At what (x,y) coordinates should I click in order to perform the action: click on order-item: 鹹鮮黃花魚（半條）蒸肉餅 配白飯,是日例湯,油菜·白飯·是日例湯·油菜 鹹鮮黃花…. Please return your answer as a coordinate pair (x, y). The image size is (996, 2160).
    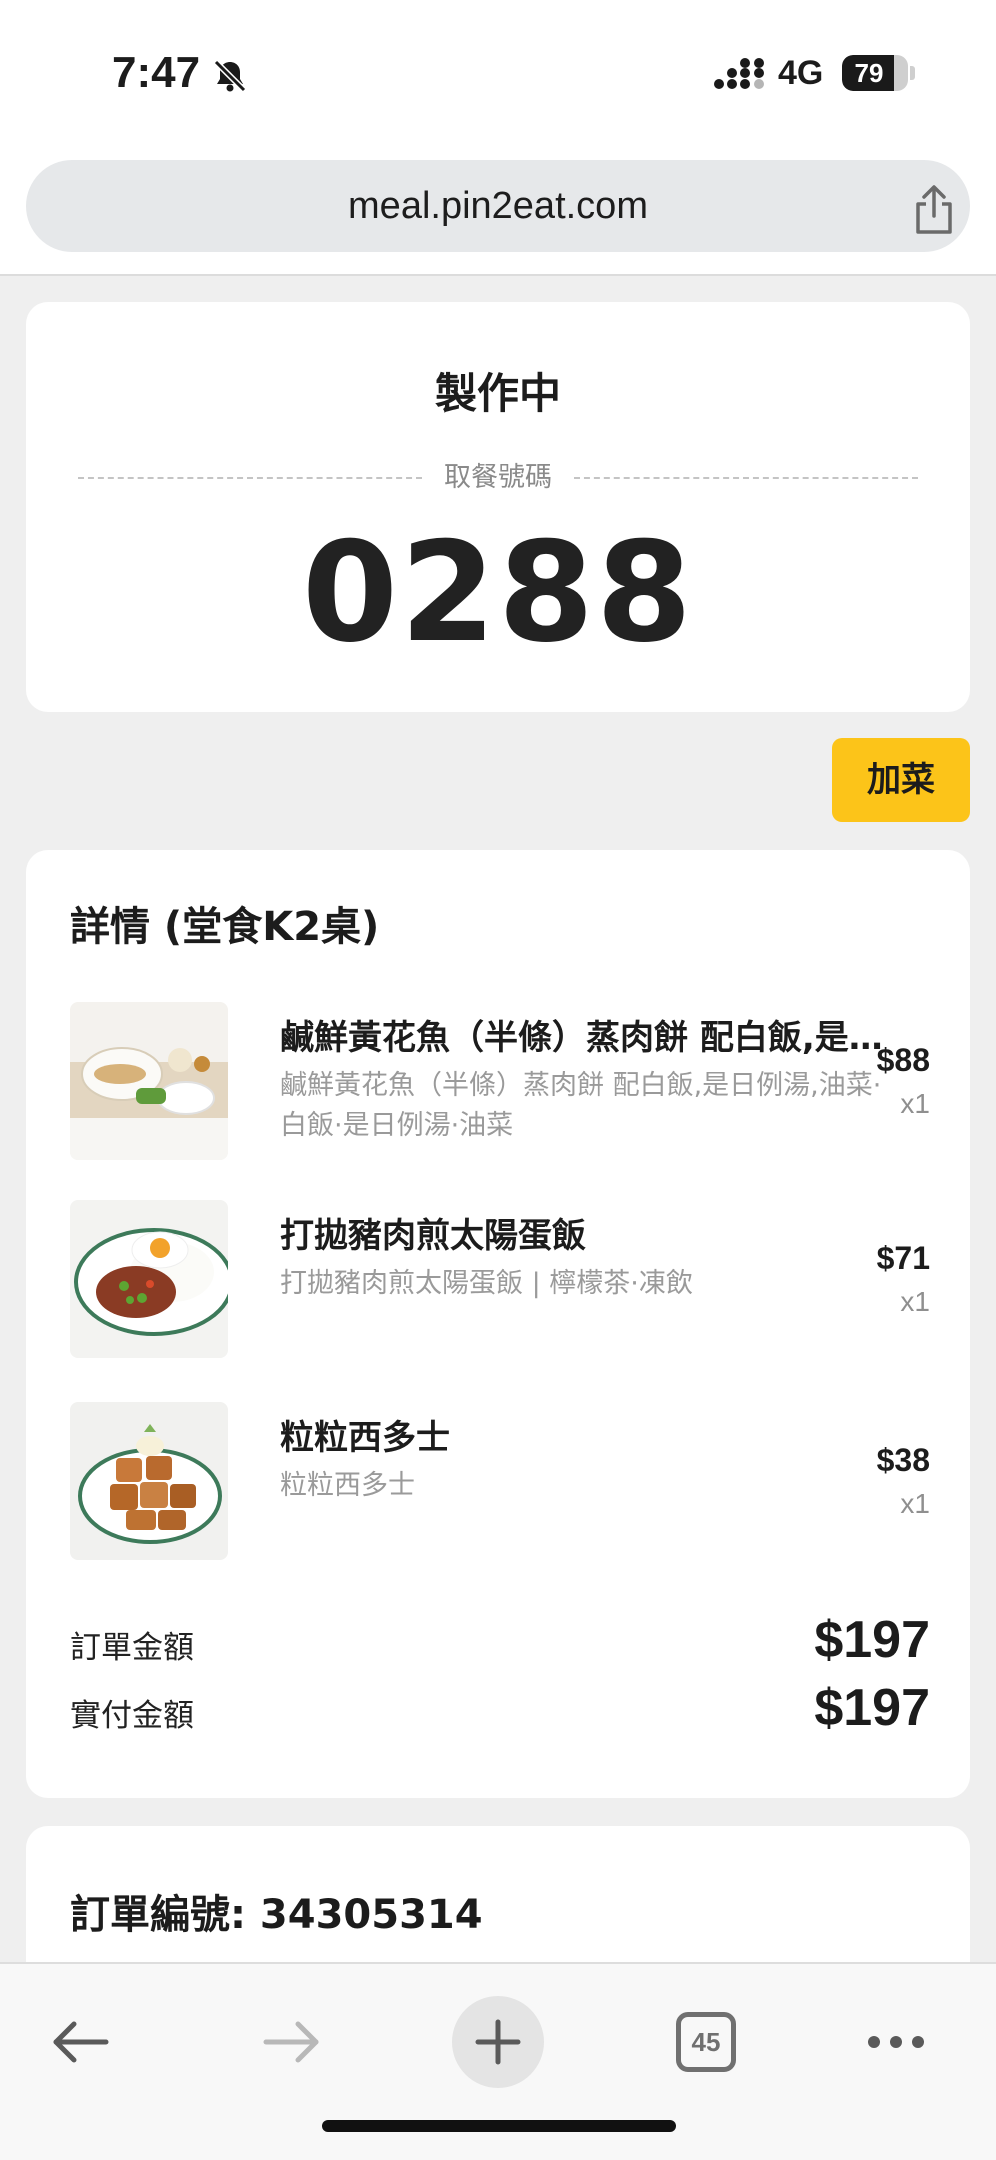
    Looking at the image, I should click on (500, 1082).